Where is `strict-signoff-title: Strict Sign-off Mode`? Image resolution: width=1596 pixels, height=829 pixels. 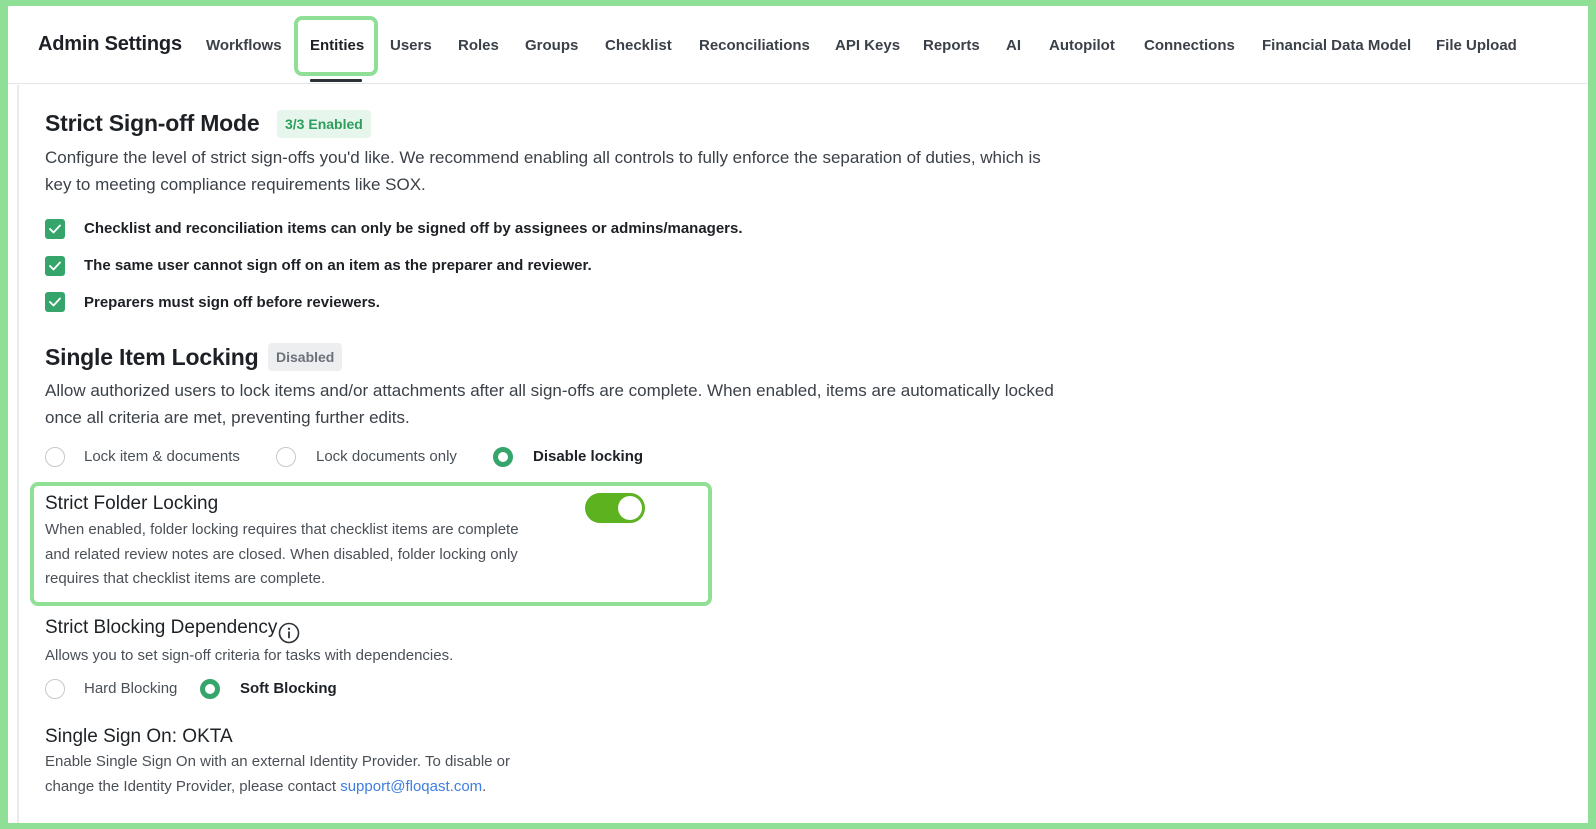
strict-signoff-title: Strict Sign-off Mode is located at coordinates (152, 123).